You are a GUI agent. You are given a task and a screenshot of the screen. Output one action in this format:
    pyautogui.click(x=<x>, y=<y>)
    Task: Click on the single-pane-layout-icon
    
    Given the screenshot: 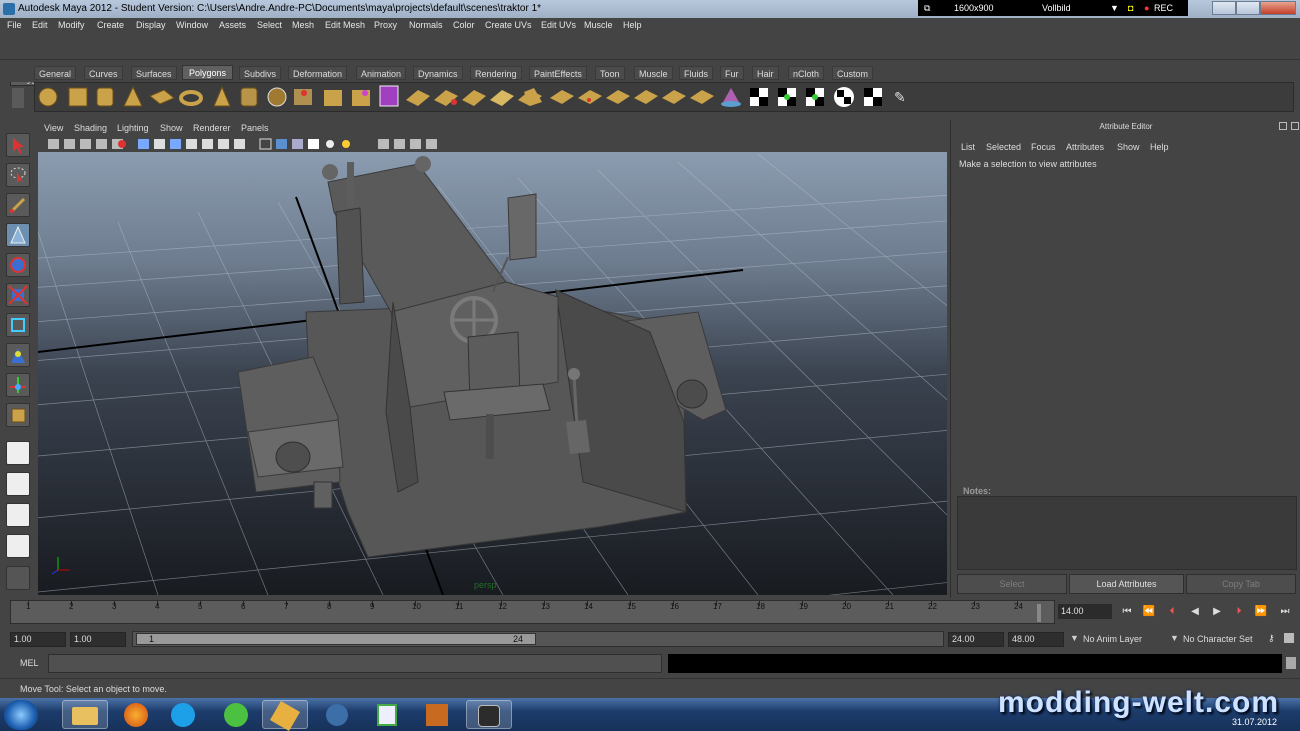 What is the action you would take?
    pyautogui.click(x=18, y=453)
    